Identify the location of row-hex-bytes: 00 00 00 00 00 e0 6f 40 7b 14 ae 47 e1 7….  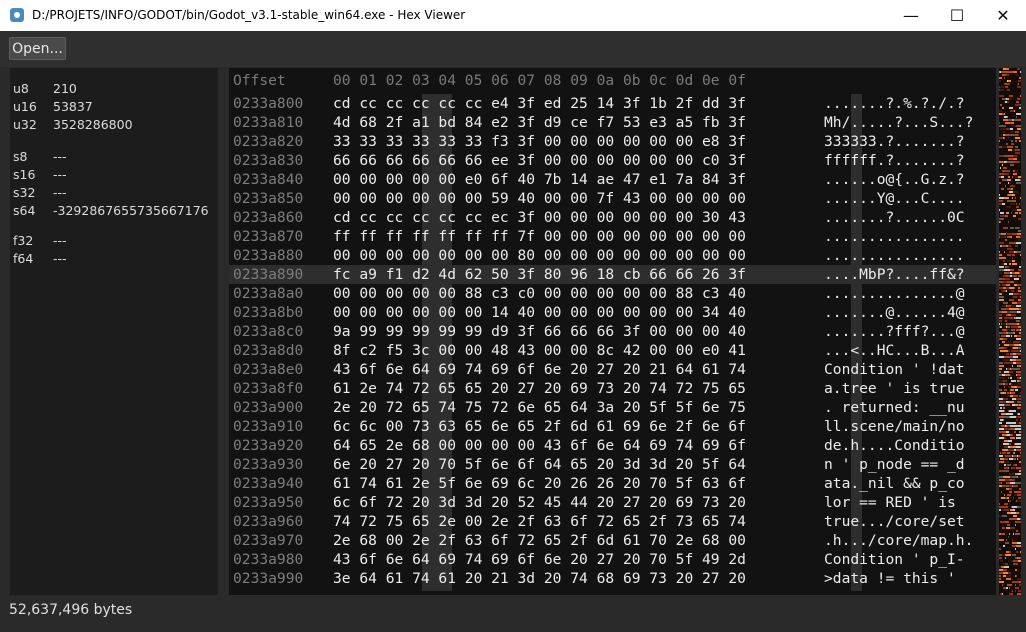
(539, 179).